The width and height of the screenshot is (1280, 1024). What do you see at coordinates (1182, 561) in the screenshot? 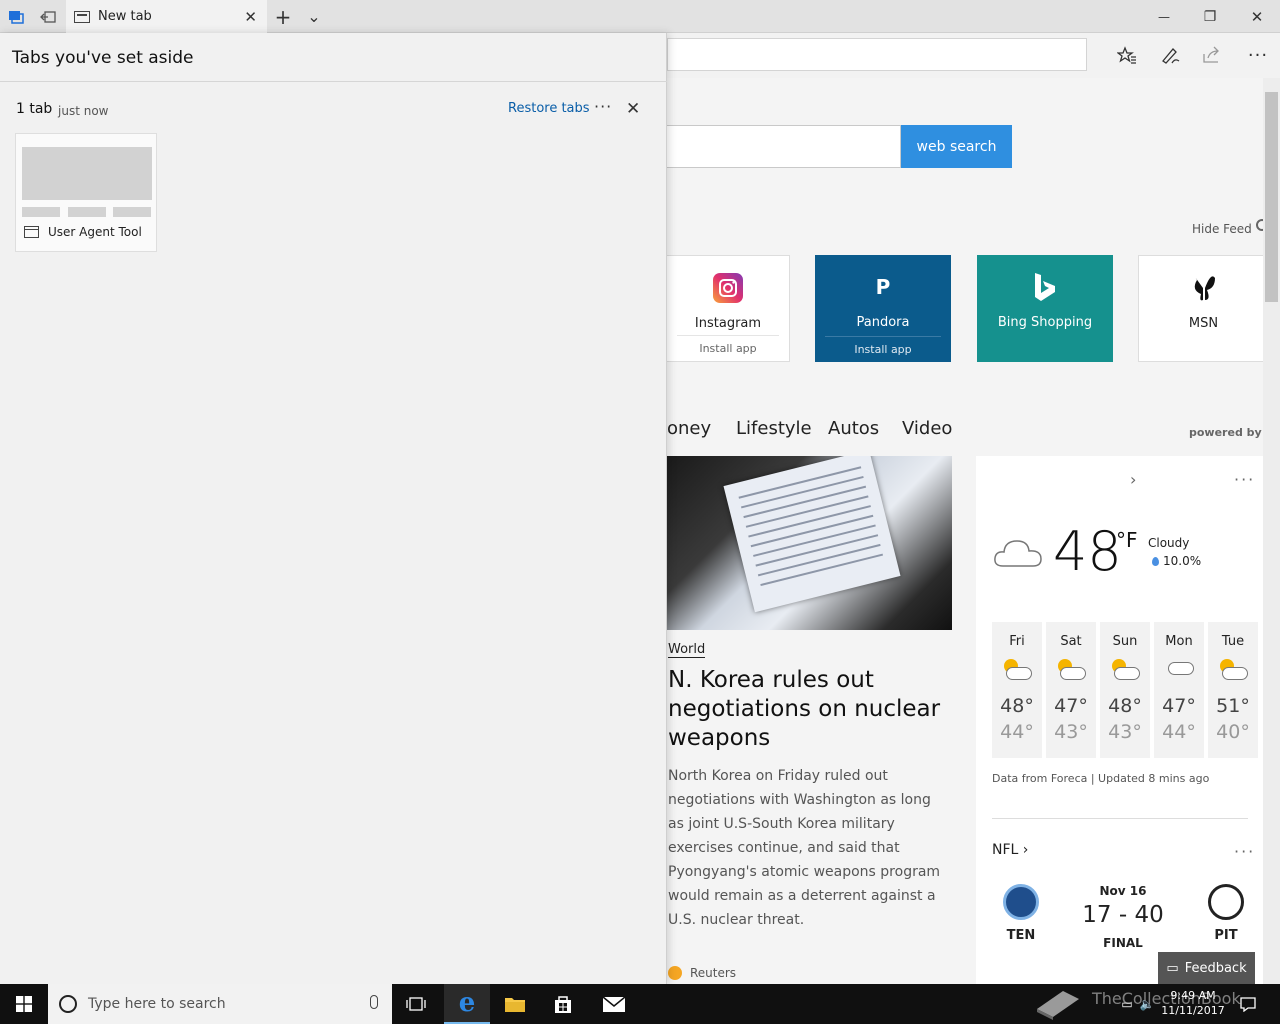
I see `precipitation-value: 10.0%` at bounding box center [1182, 561].